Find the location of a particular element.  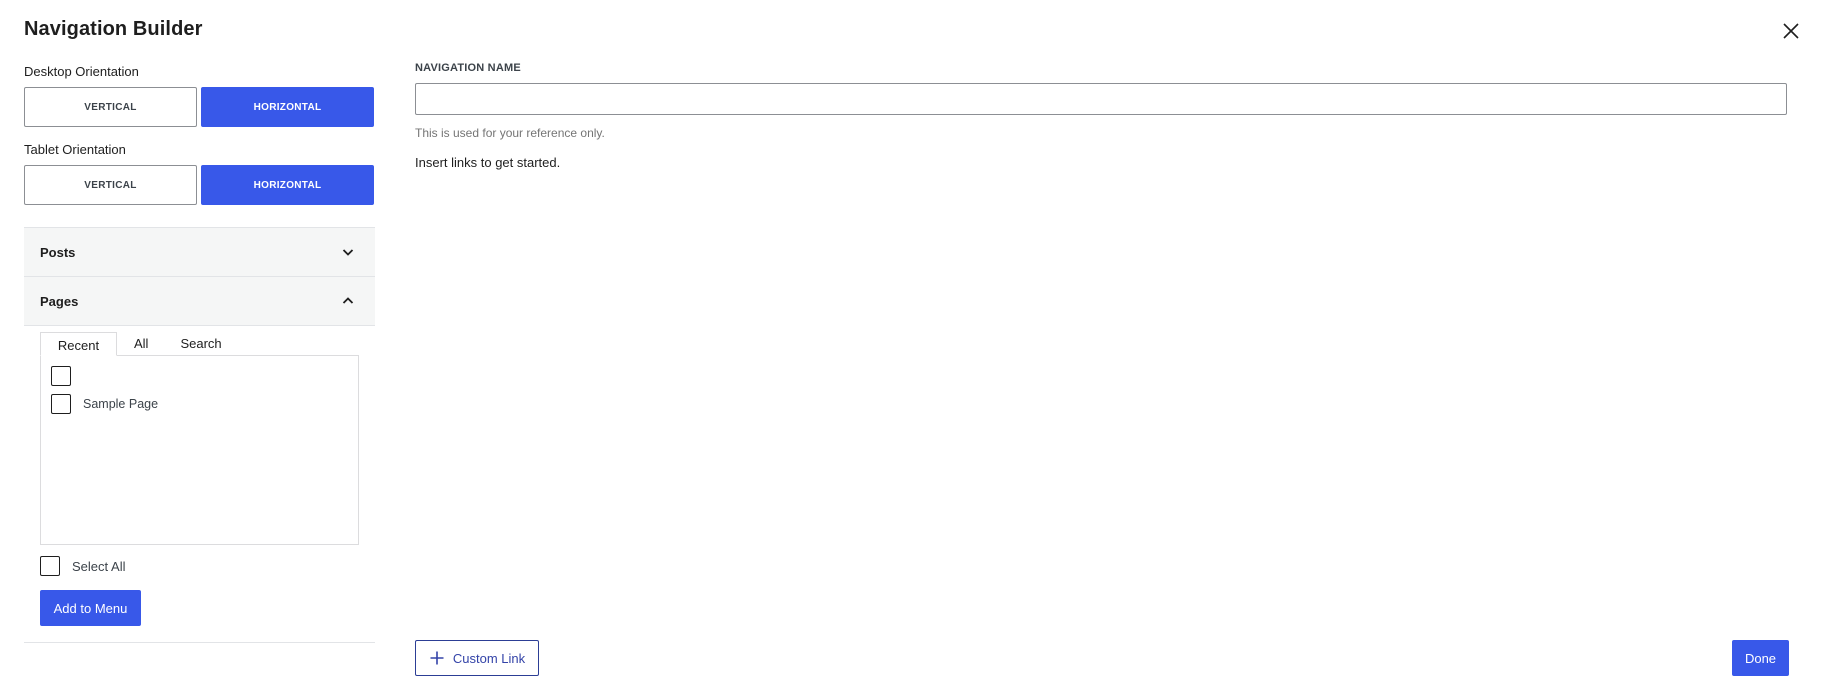

tablet-horizontal-button: HORIZONTAL is located at coordinates (287, 185).